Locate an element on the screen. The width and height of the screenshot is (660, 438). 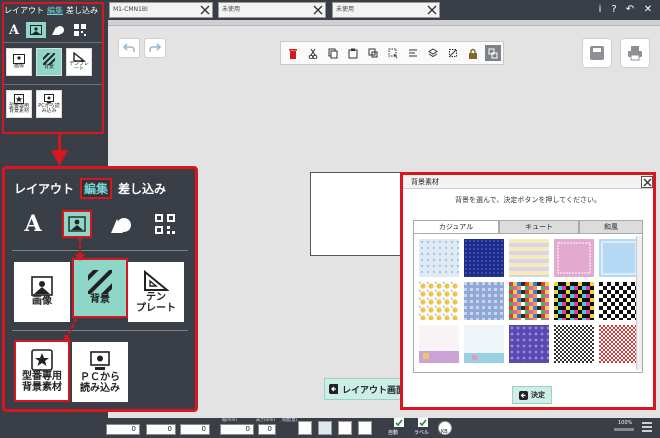
layer-icon is located at coordinates (433, 53).